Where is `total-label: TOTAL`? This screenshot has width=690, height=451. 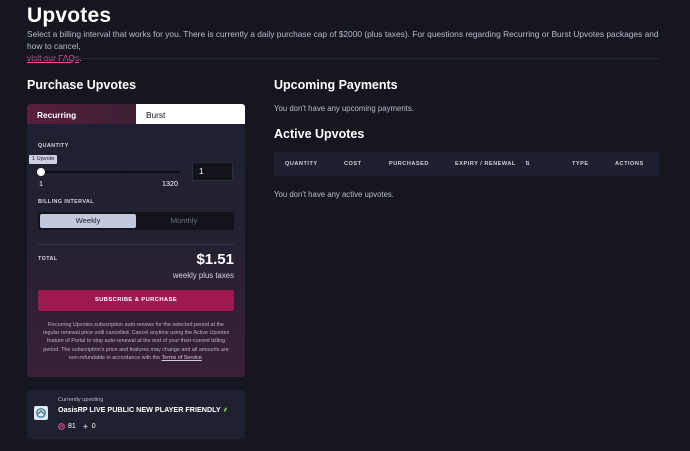 total-label: TOTAL is located at coordinates (48, 259).